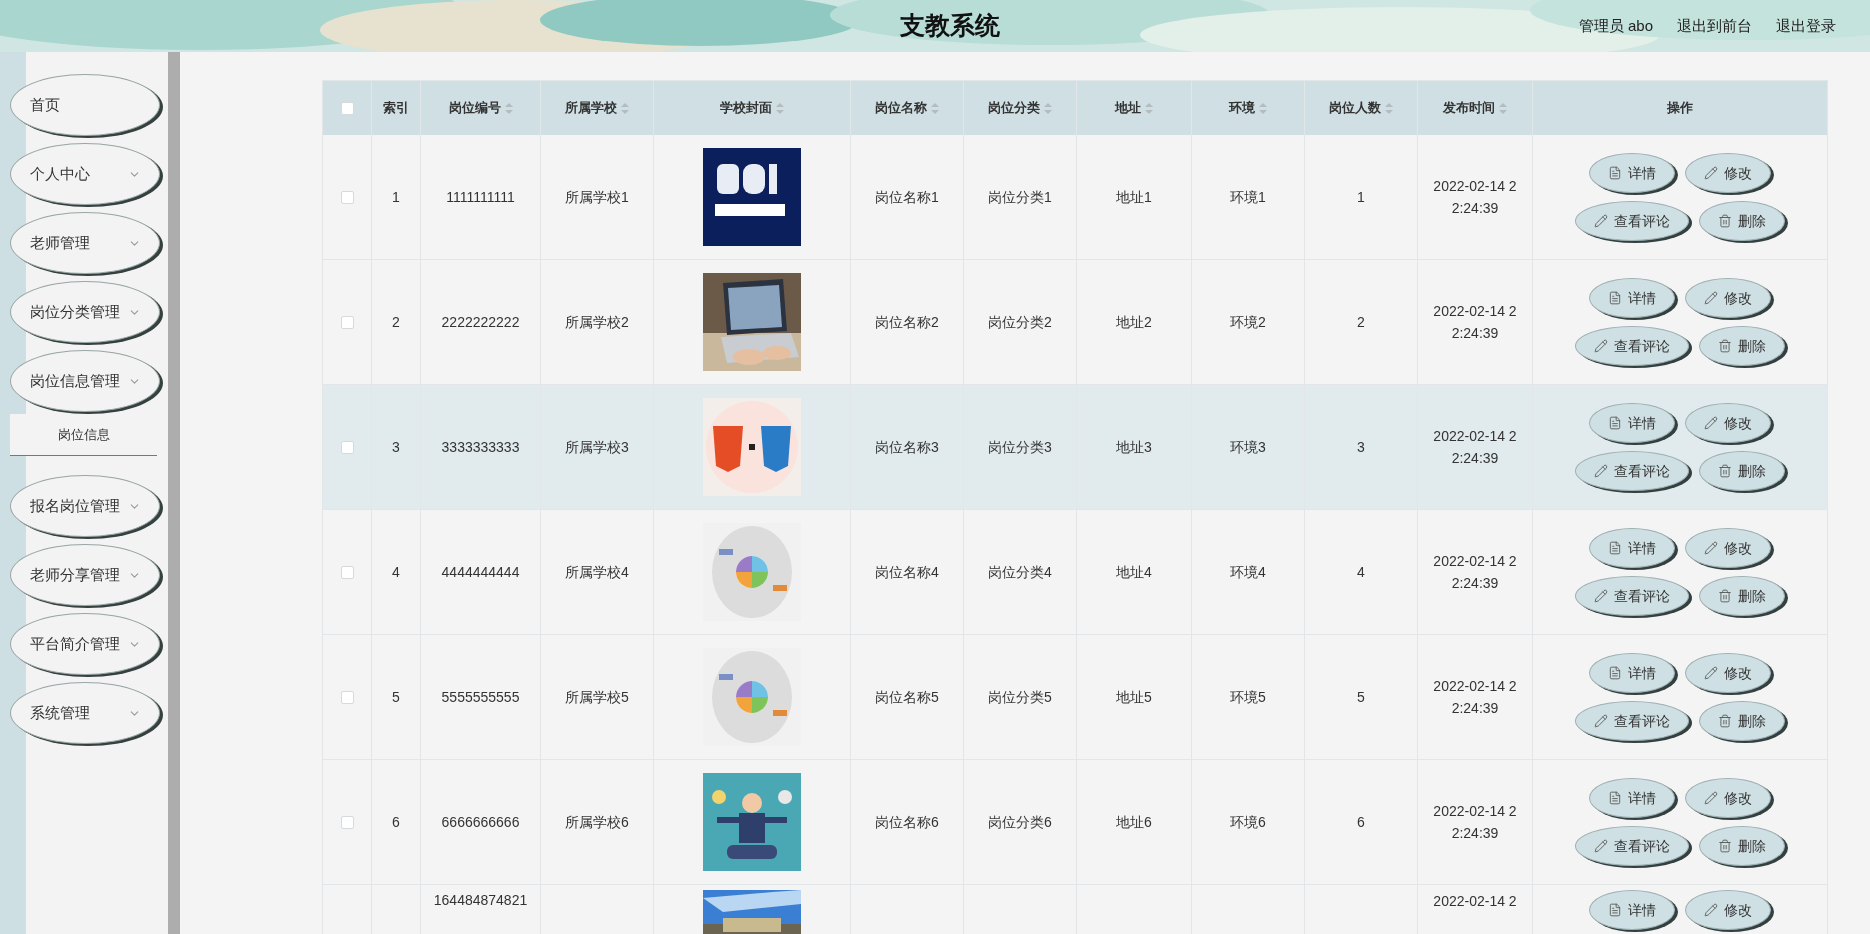 The height and width of the screenshot is (934, 1870). Describe the element at coordinates (174, 493) in the screenshot. I see `scrollbar` at that location.